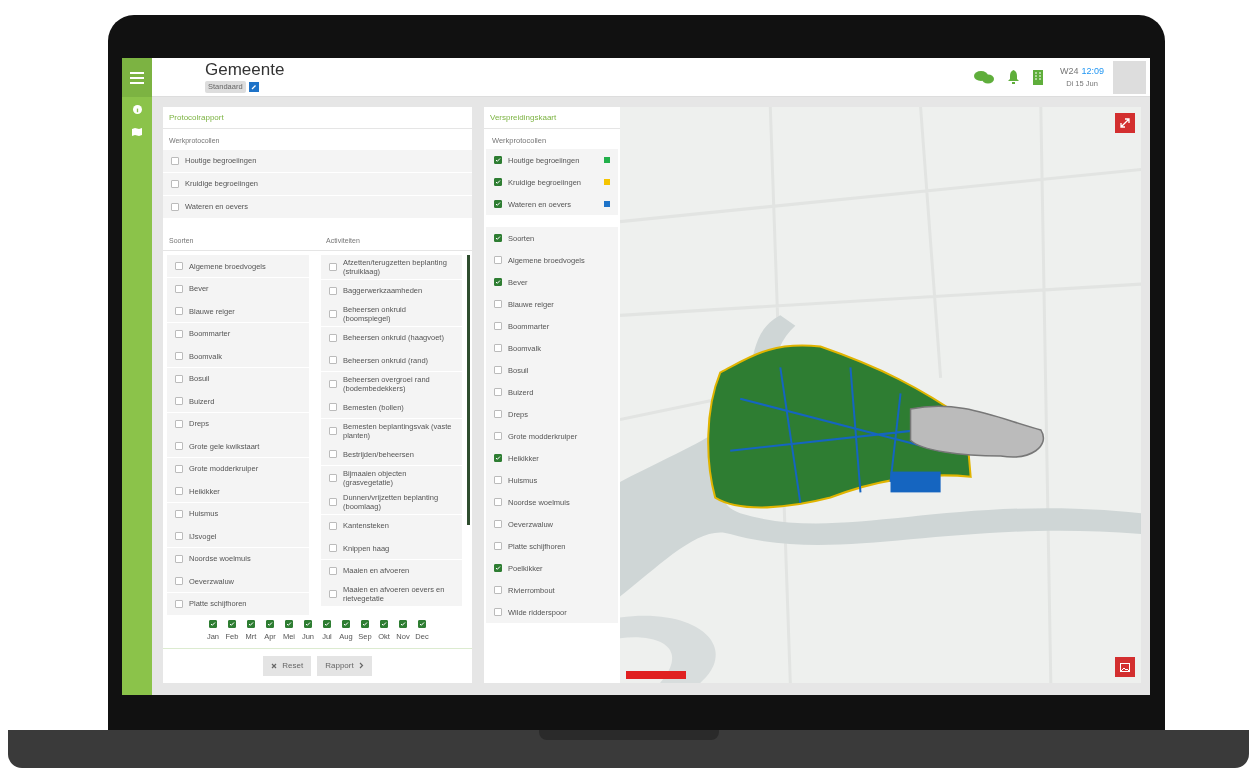 This screenshot has width=1257, height=772. Describe the element at coordinates (1125, 123) in the screenshot. I see `fullscreen-button` at that location.